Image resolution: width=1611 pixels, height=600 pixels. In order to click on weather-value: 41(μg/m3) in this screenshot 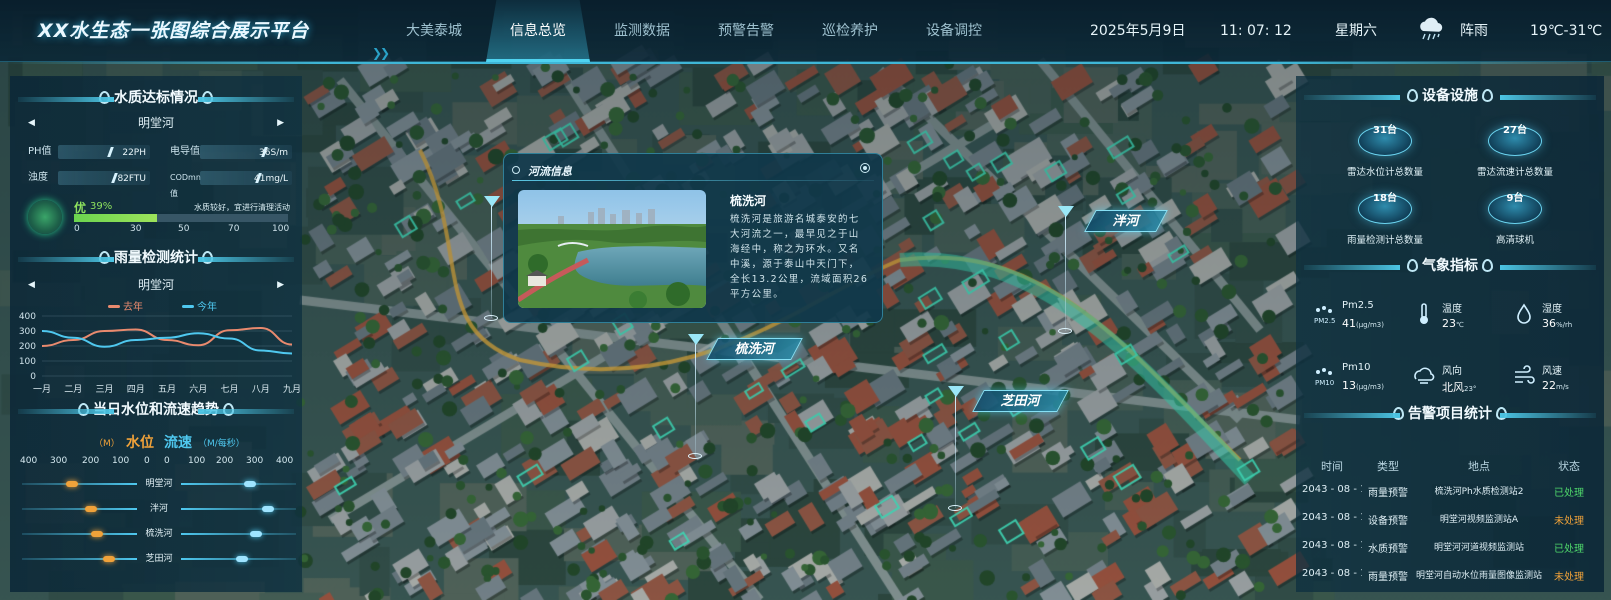, I will do `click(1363, 323)`.